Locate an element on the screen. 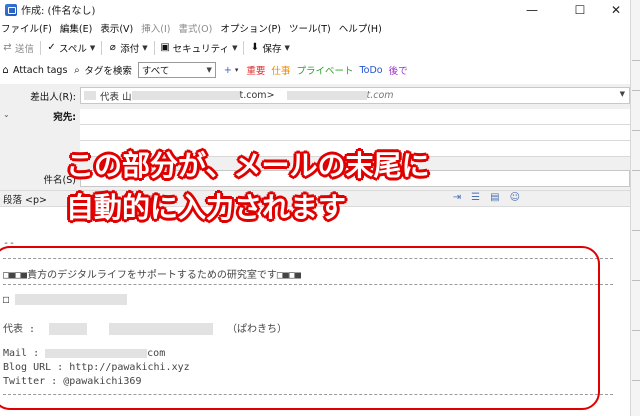 The height and width of the screenshot is (416, 640). menu-view: 表示(V) is located at coordinates (116, 28).